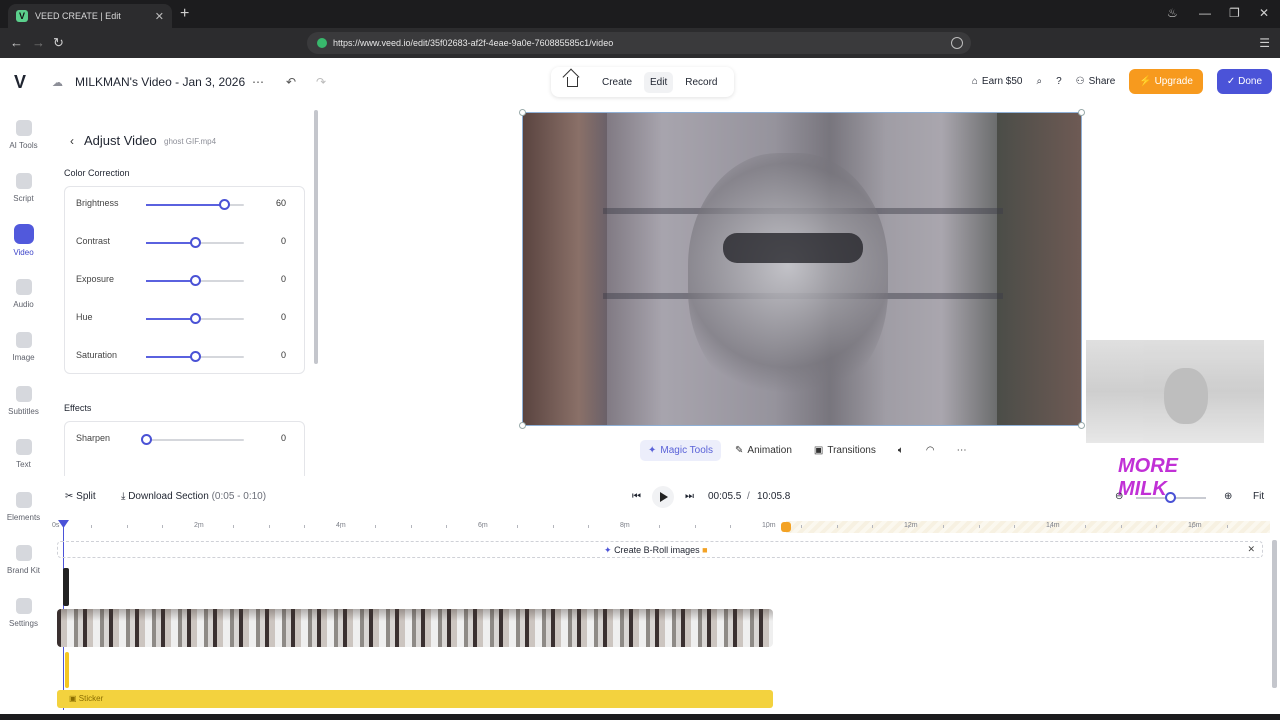  What do you see at coordinates (283, 241) in the screenshot?
I see `contrast-value: 0` at bounding box center [283, 241].